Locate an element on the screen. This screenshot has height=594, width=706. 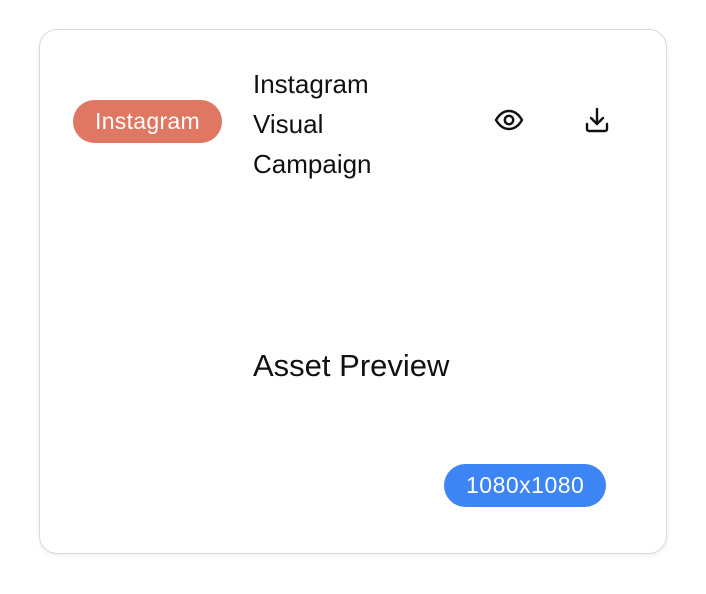
download-icon is located at coordinates (597, 122).